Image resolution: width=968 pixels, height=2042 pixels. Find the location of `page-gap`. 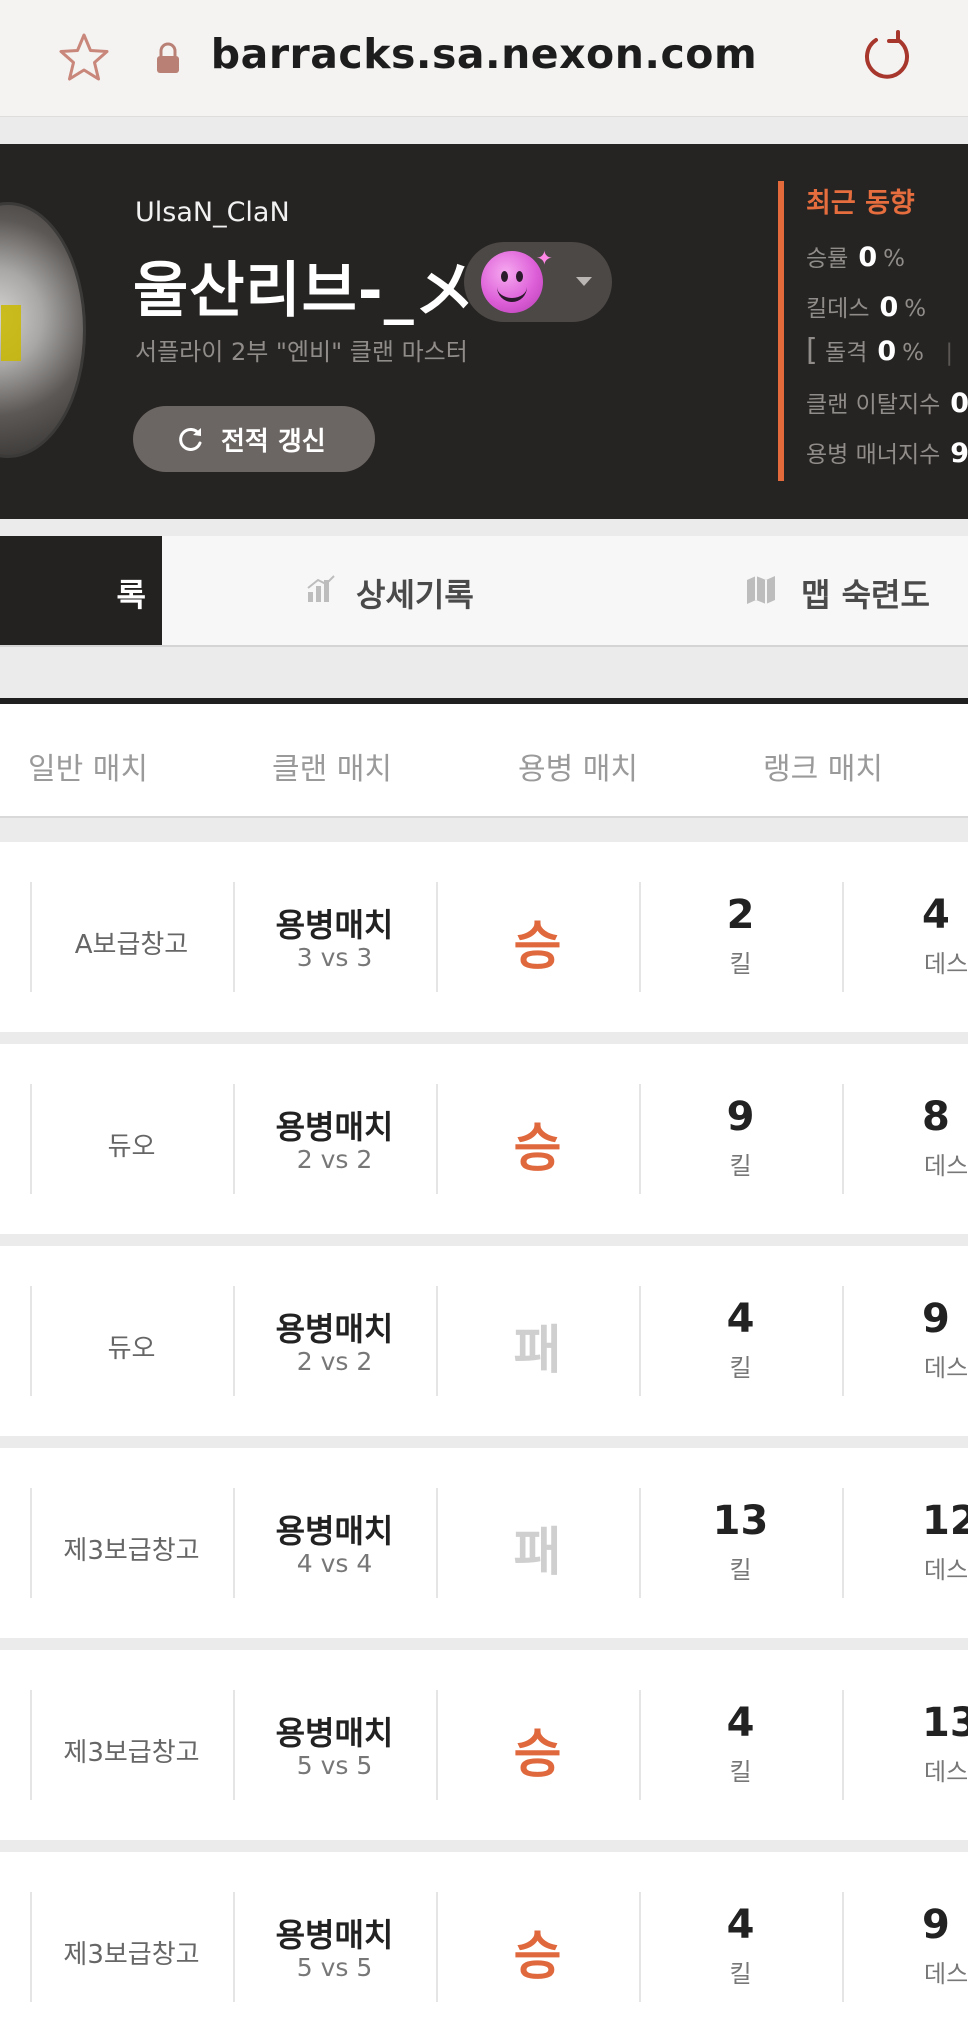

page-gap is located at coordinates (484, 130).